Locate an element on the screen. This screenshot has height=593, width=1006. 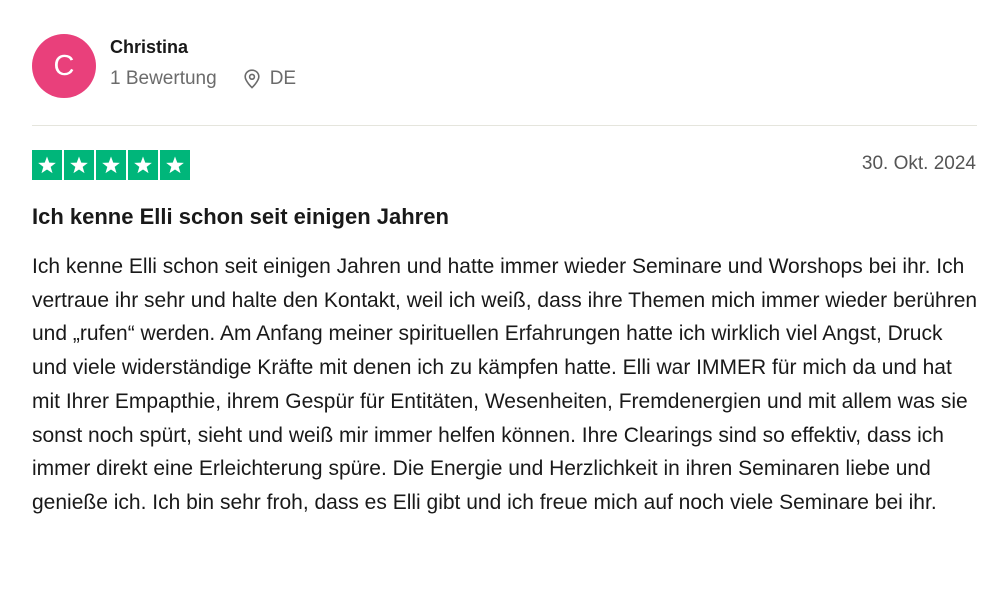
reviewer-header: C Christina 1 Bewertung DE is located at coordinates (164, 66).